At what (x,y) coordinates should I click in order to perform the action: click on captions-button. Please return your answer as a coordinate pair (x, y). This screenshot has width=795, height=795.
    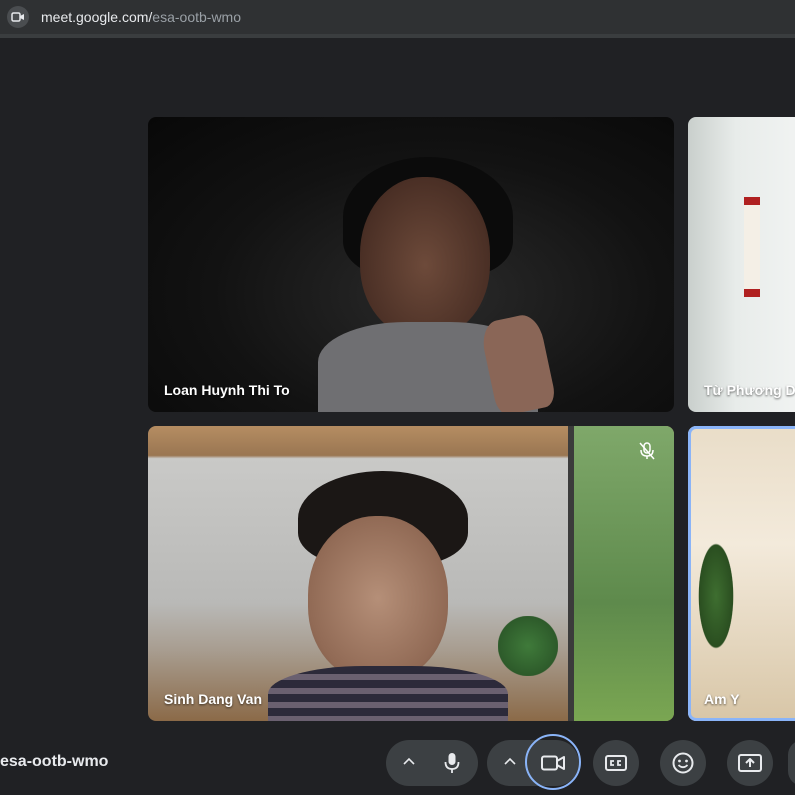
    Looking at the image, I should click on (616, 763).